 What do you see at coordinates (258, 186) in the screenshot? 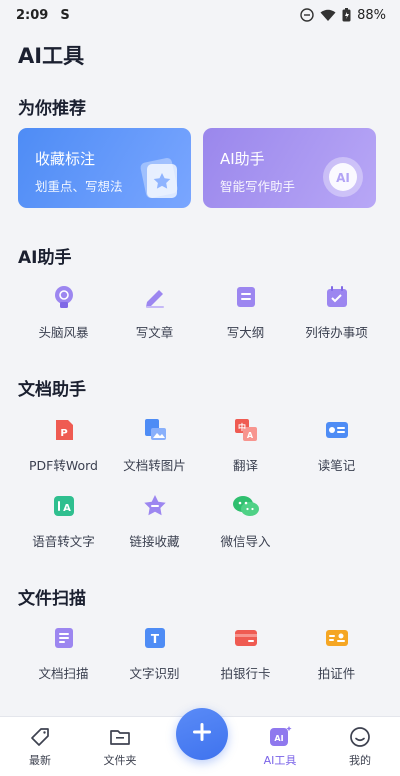
I see `card-subtitle: 智能写作助手` at bounding box center [258, 186].